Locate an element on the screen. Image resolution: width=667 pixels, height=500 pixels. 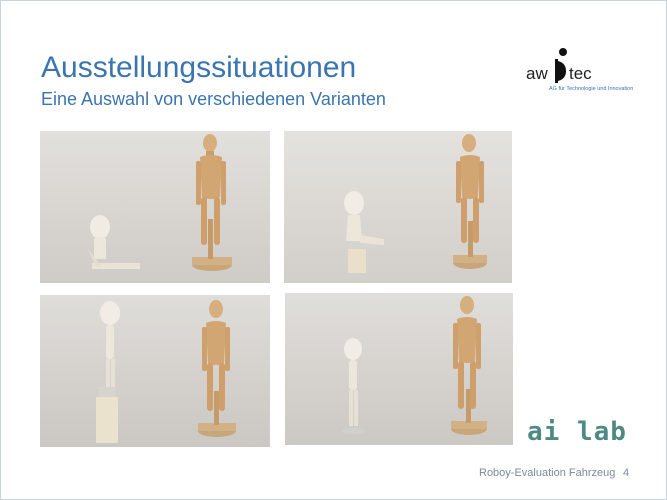
slide-title: Ausstellungssituationen is located at coordinates (199, 67).